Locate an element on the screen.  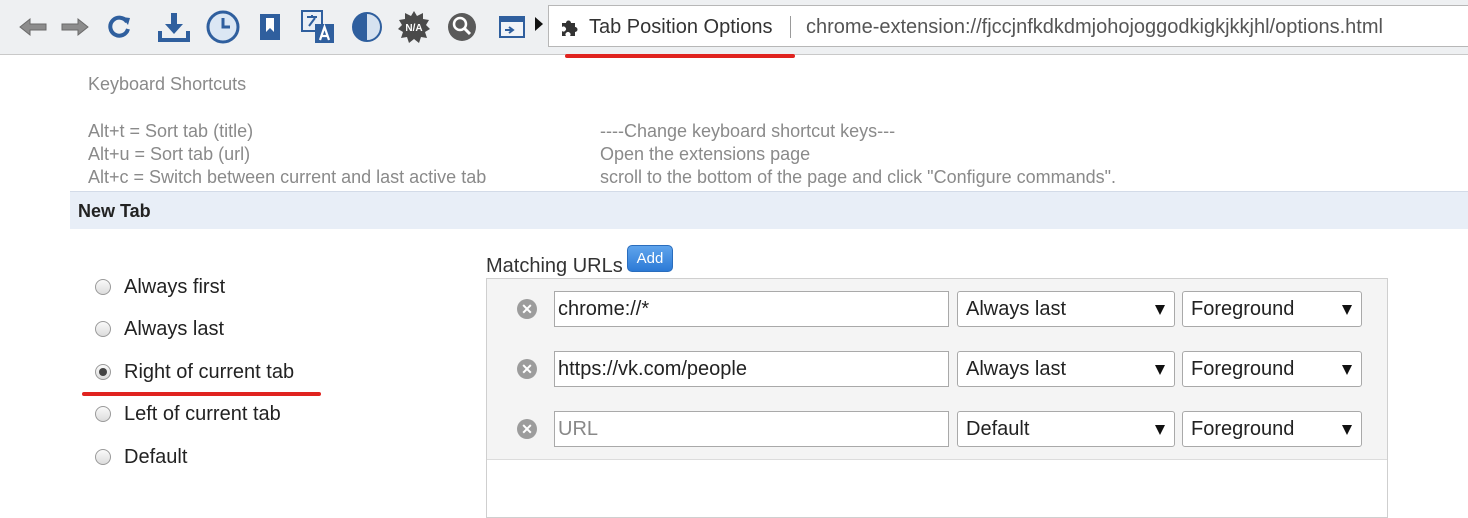
radio-right-of-current-tab: Right of current tab is located at coordinates (194, 372).